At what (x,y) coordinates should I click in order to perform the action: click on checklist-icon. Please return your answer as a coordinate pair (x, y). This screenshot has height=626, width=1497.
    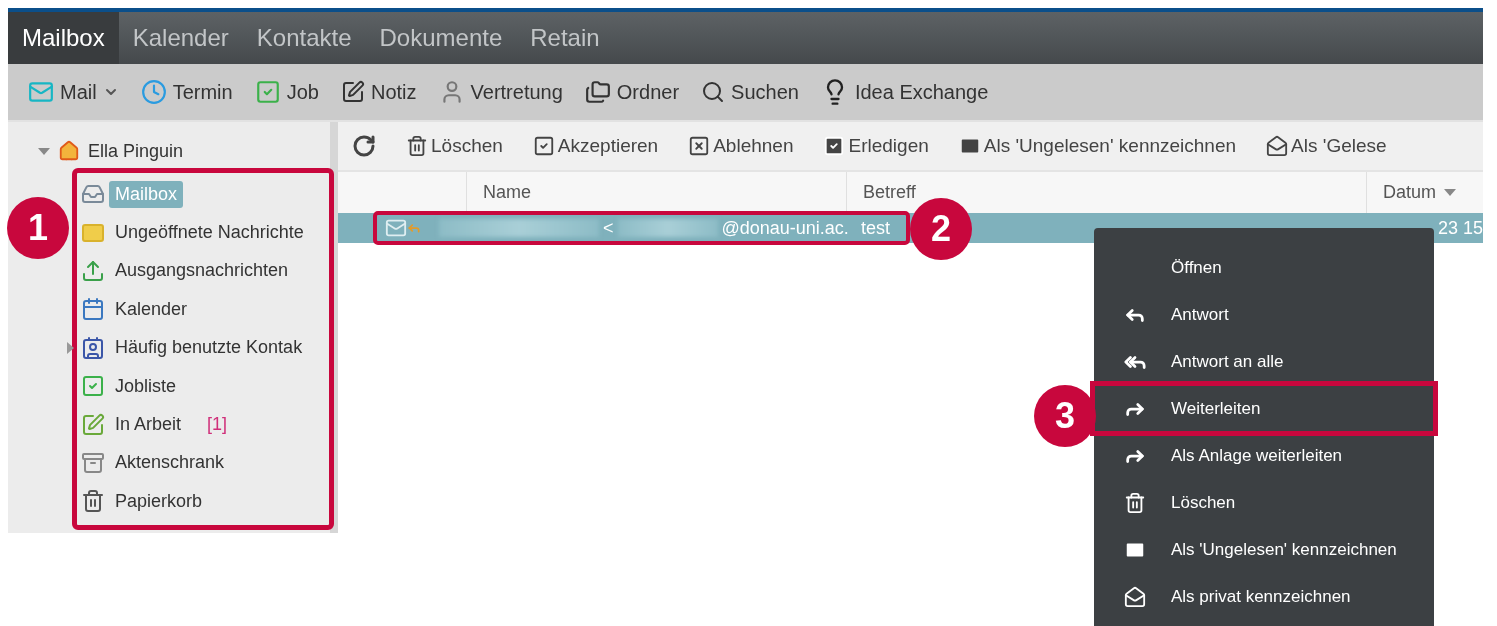
    Looking at the image, I should click on (93, 386).